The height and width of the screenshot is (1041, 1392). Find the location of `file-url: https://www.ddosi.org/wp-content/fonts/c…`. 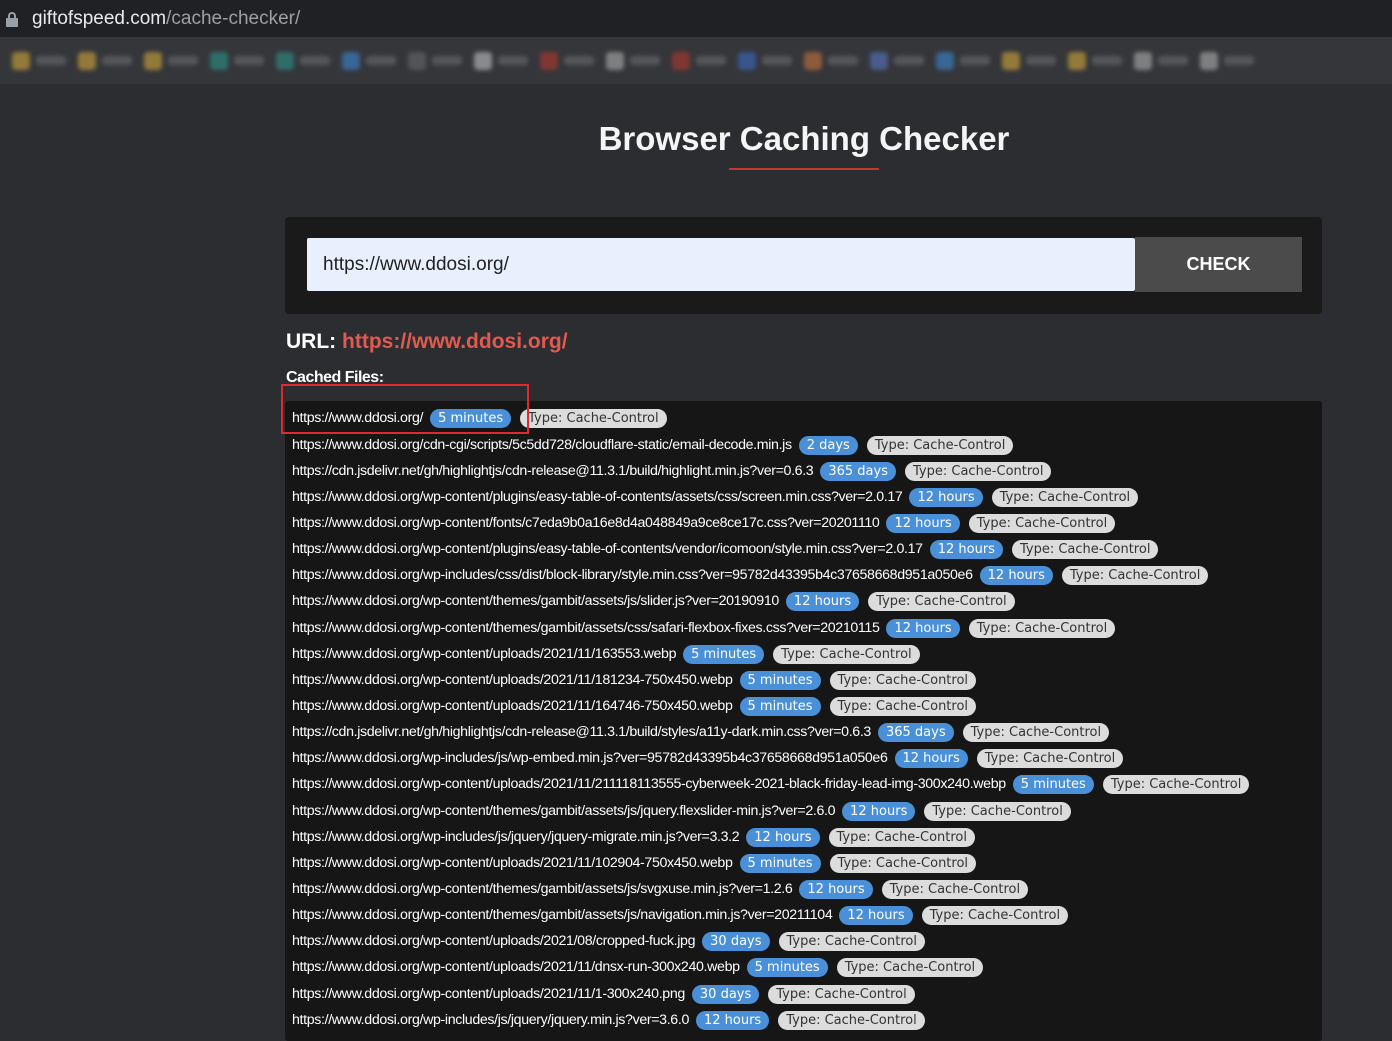

file-url: https://www.ddosi.org/wp-content/fonts/c… is located at coordinates (586, 523).